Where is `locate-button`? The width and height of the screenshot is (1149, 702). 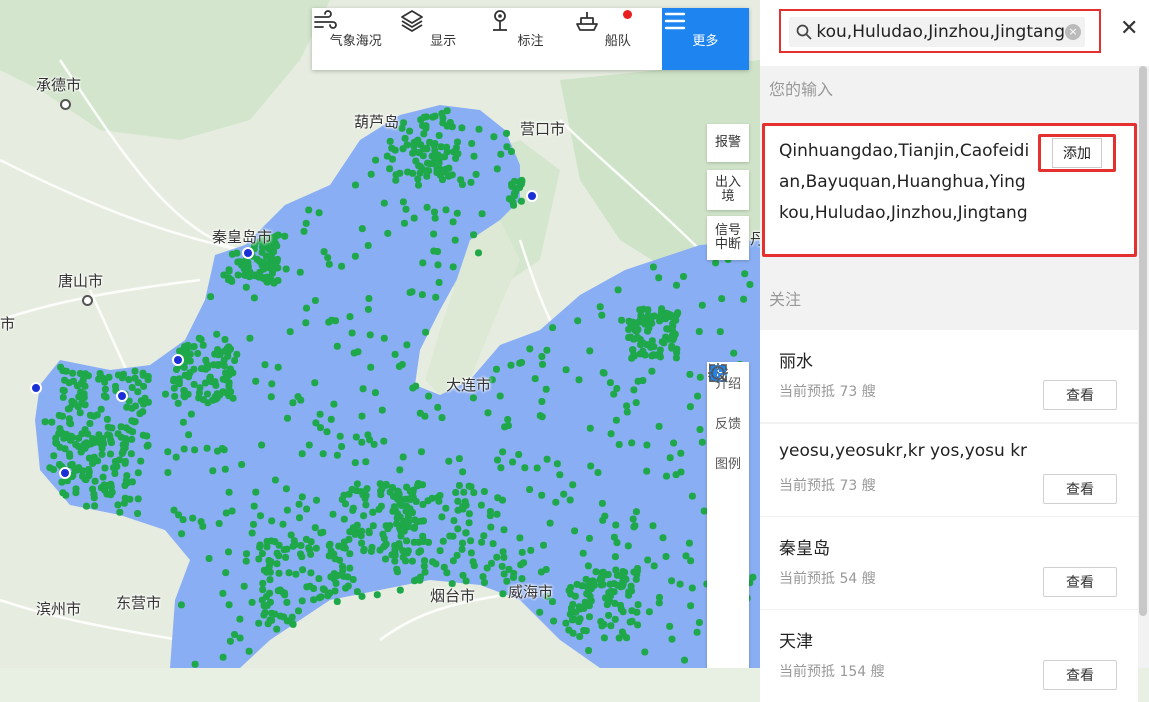
locate-button is located at coordinates (728, 515).